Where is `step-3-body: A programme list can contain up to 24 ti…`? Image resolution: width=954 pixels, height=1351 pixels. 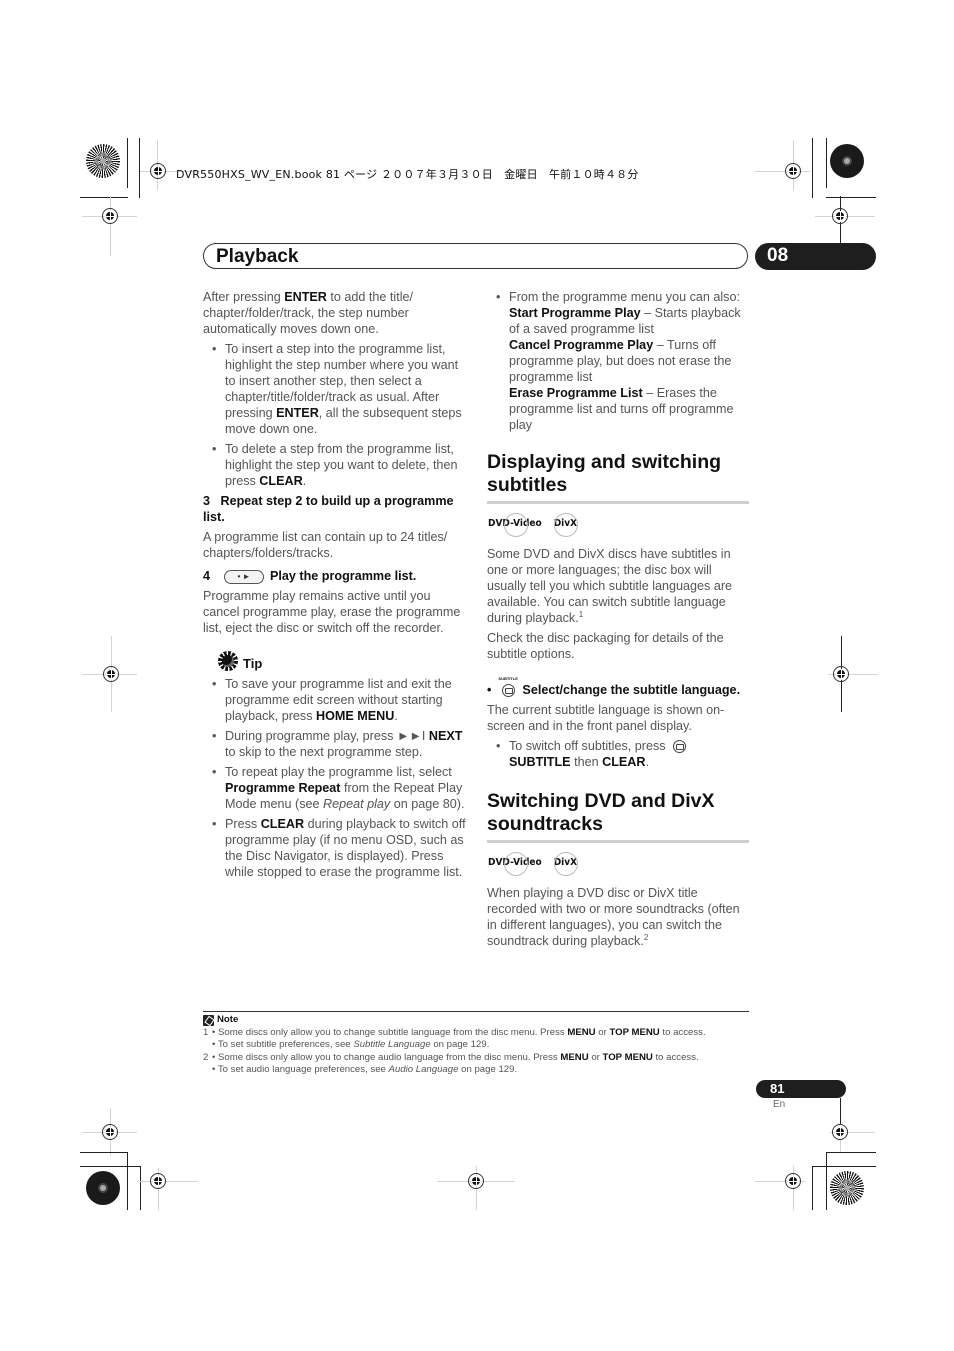
step-3-body: A programme list can contain up to 24 ti… is located at coordinates (325, 545).